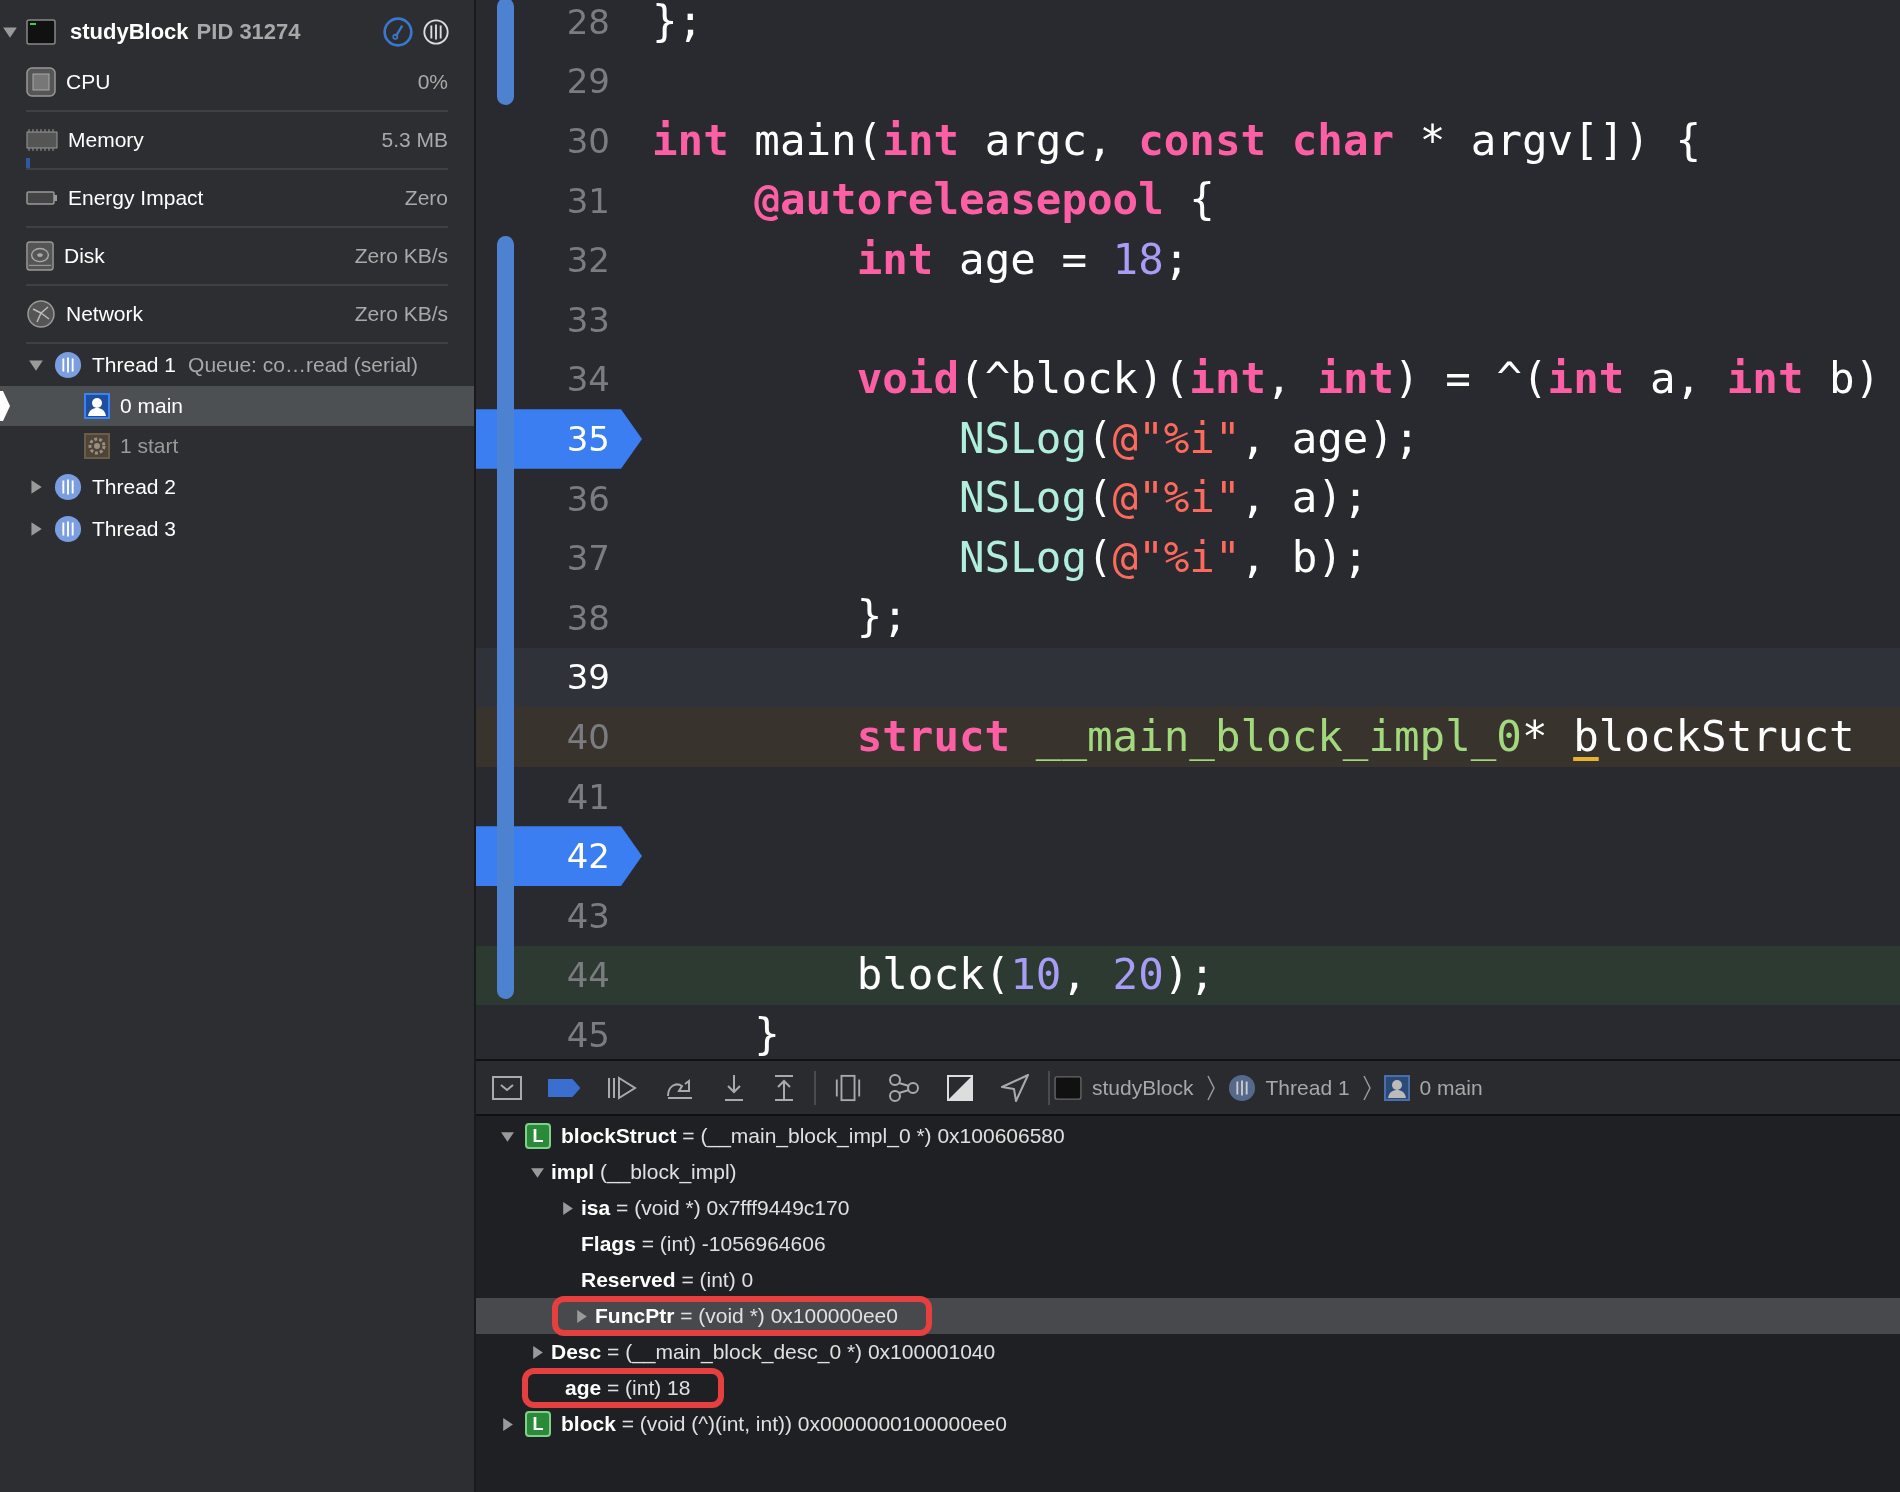 The image size is (1900, 1492). I want to click on line-number: 38, so click(588, 617).